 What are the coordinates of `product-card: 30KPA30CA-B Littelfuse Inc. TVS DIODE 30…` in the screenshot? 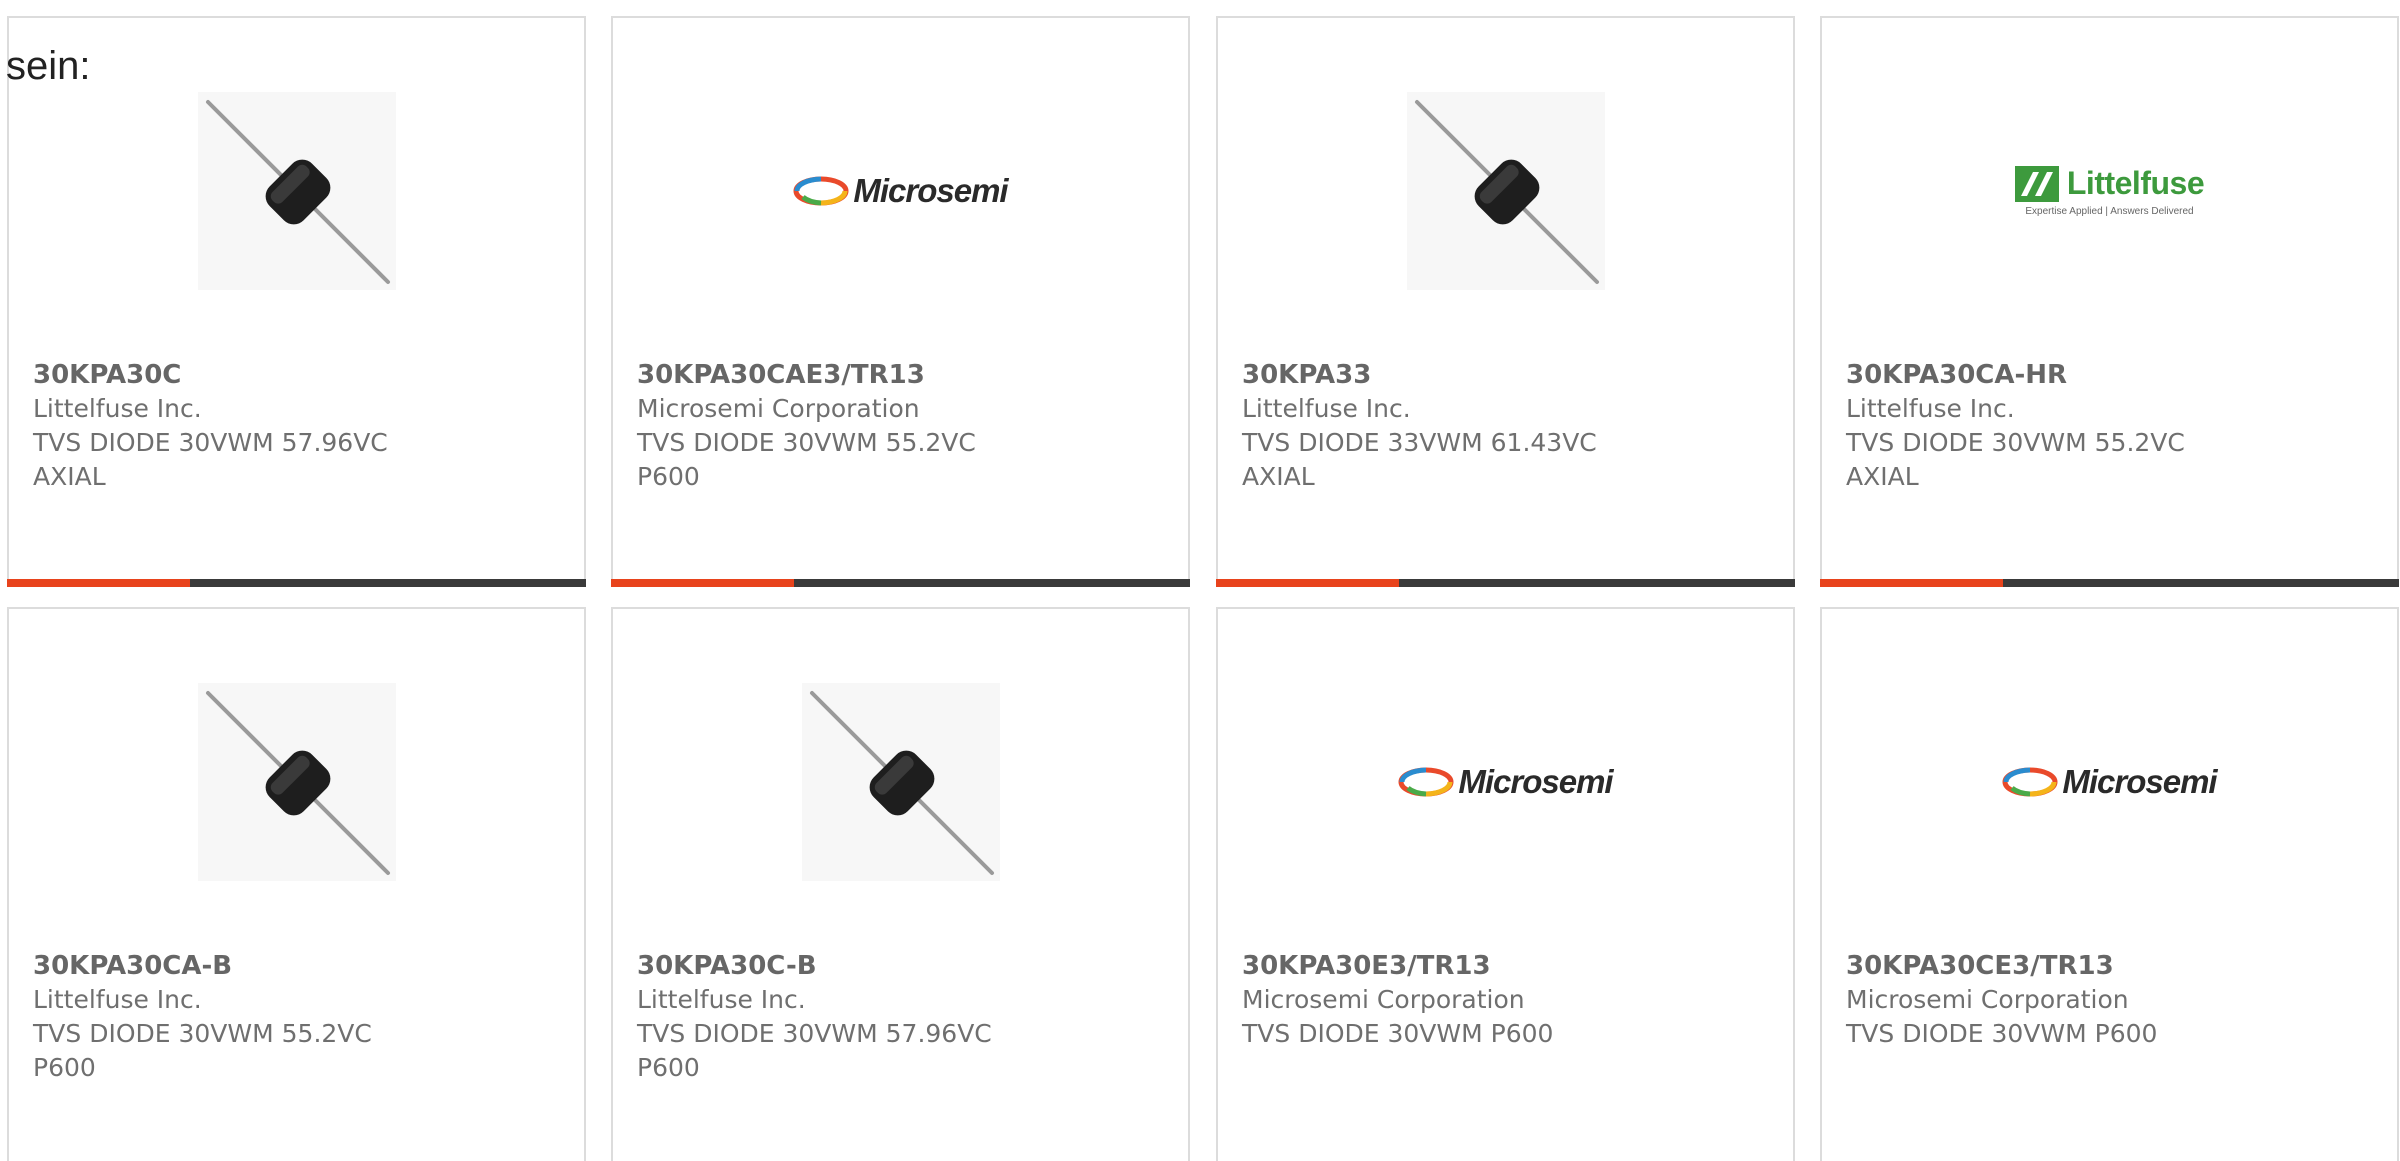 It's located at (296, 884).